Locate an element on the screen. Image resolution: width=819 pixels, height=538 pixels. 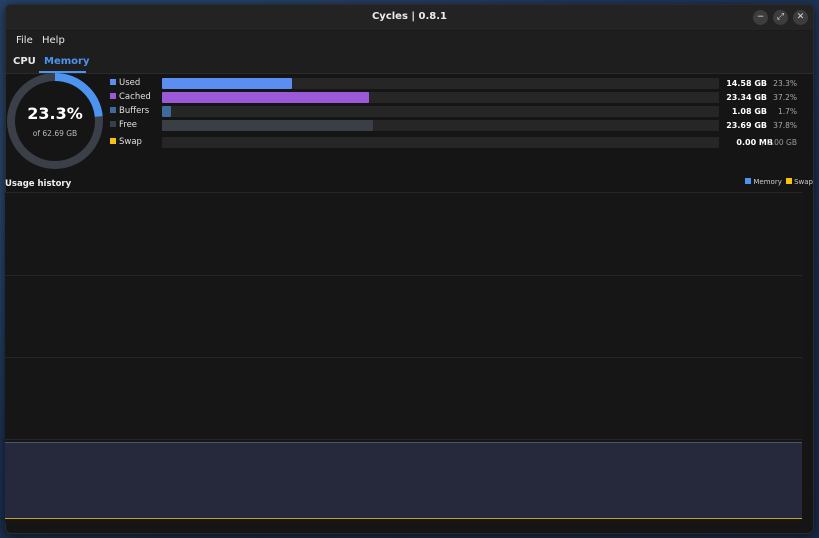
swap-history-line is located at coordinates (403, 518).